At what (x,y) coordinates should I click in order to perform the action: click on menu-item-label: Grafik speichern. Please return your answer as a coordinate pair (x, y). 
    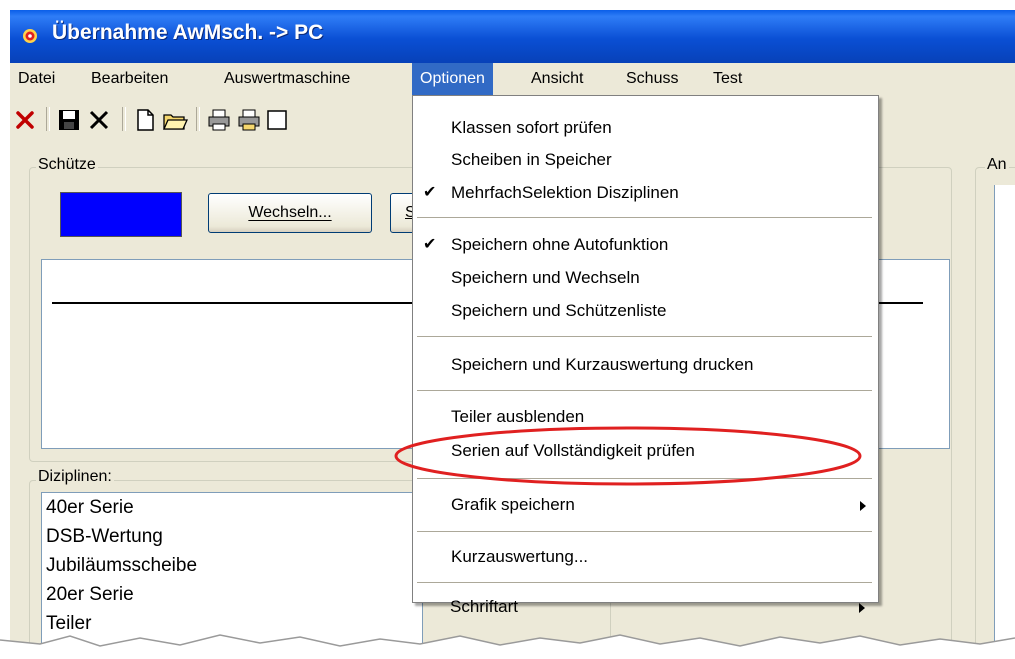
    Looking at the image, I should click on (513, 504).